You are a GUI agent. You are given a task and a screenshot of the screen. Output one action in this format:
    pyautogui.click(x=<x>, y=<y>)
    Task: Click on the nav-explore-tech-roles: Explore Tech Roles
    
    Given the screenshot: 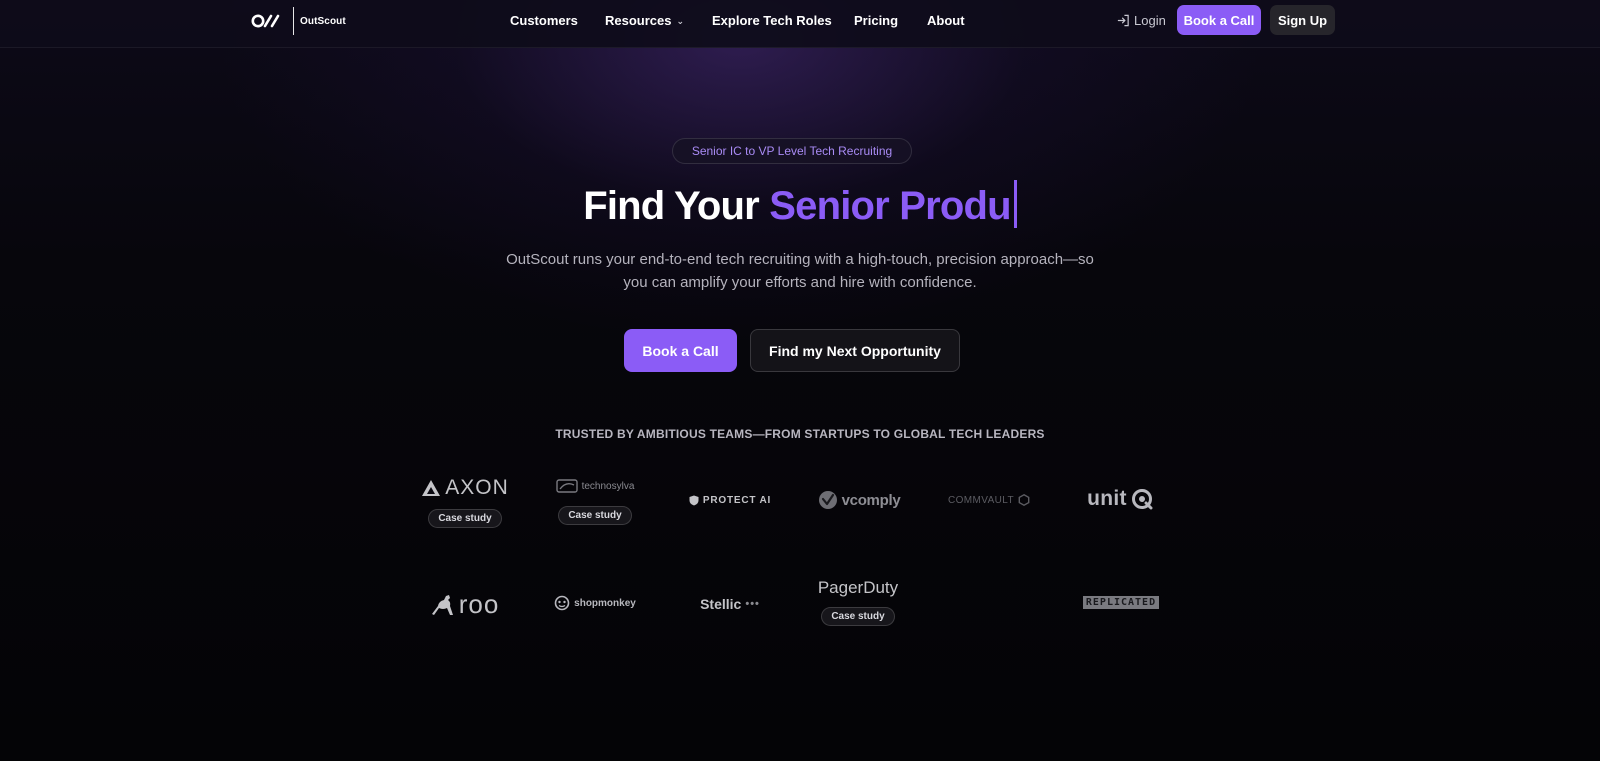 What is the action you would take?
    pyautogui.click(x=772, y=20)
    